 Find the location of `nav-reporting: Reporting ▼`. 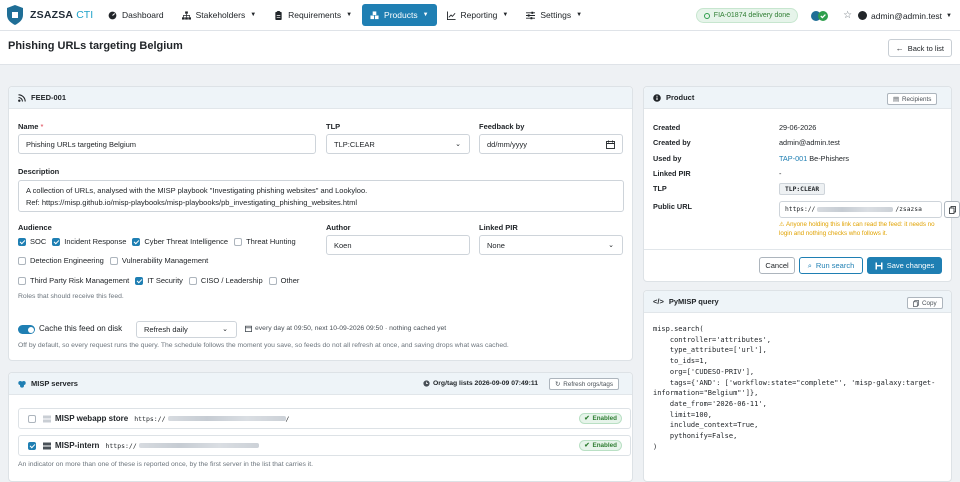

nav-reporting: Reporting ▼ is located at coordinates (478, 15).